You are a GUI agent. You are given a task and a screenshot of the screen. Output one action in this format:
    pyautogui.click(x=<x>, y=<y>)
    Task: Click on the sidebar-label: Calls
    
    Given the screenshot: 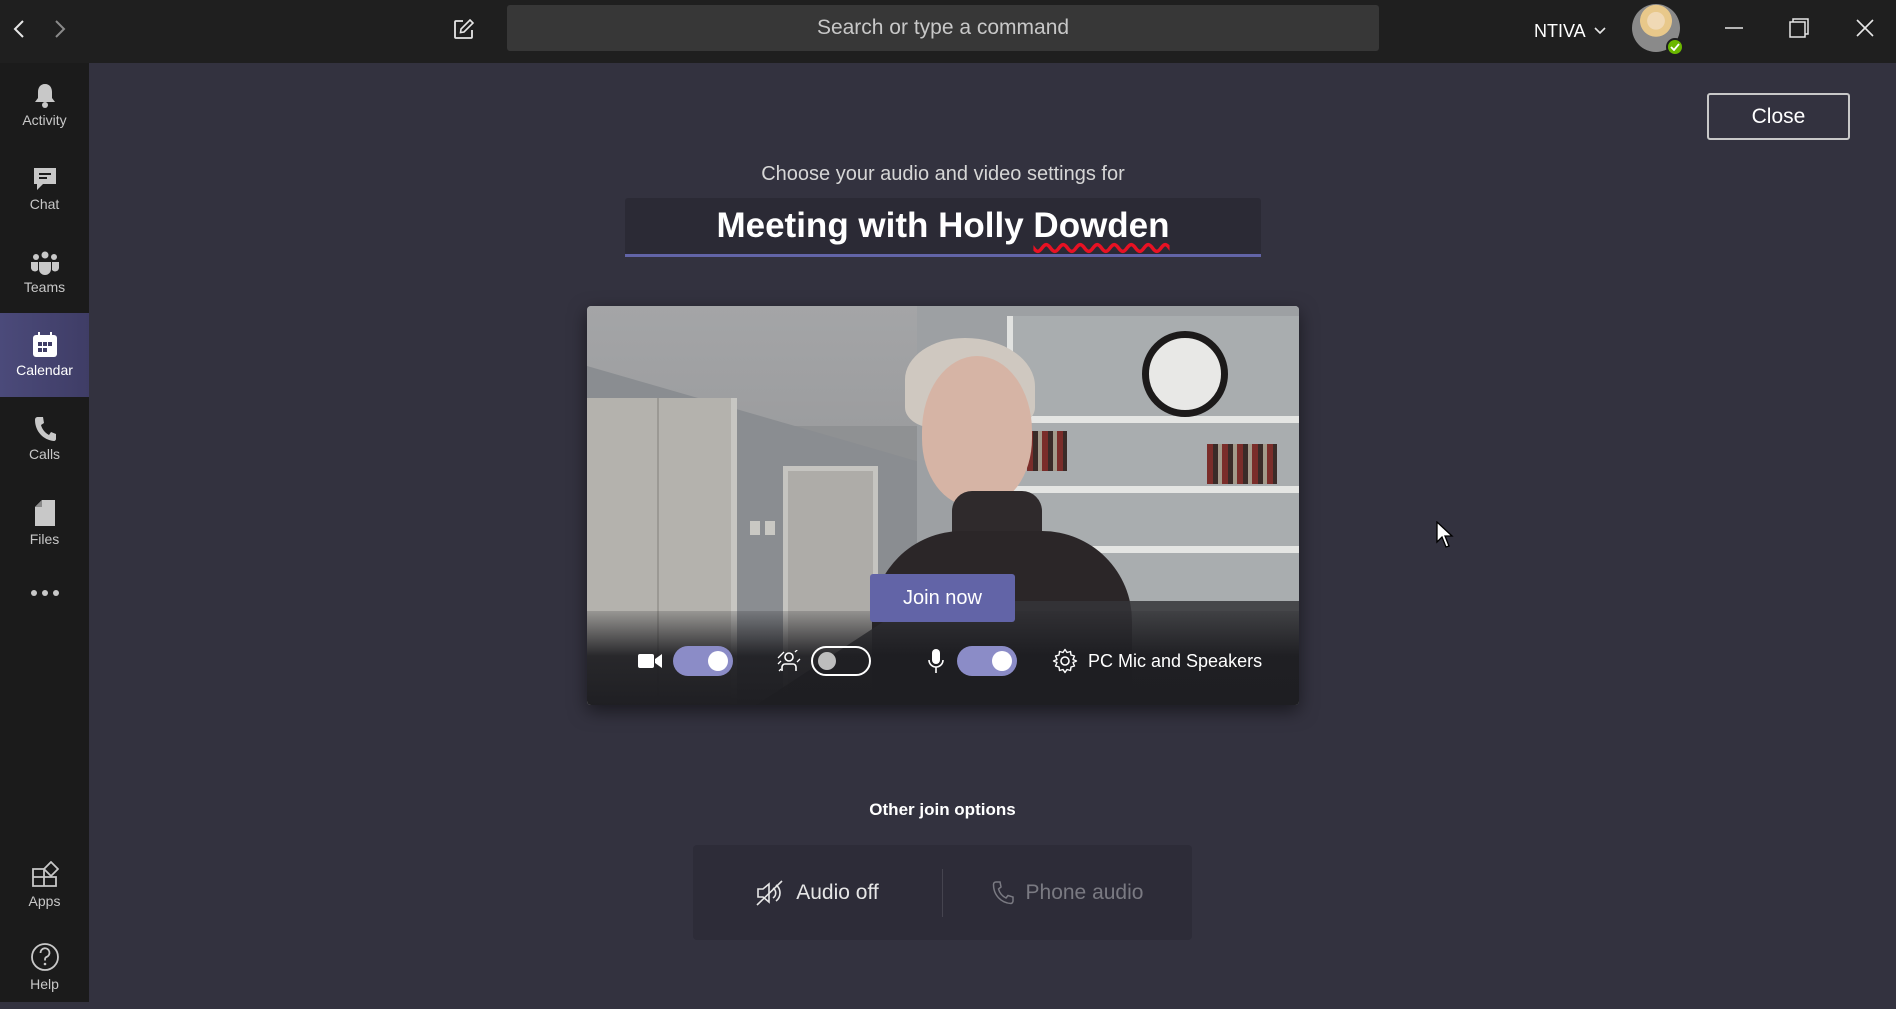 What is the action you would take?
    pyautogui.click(x=44, y=454)
    